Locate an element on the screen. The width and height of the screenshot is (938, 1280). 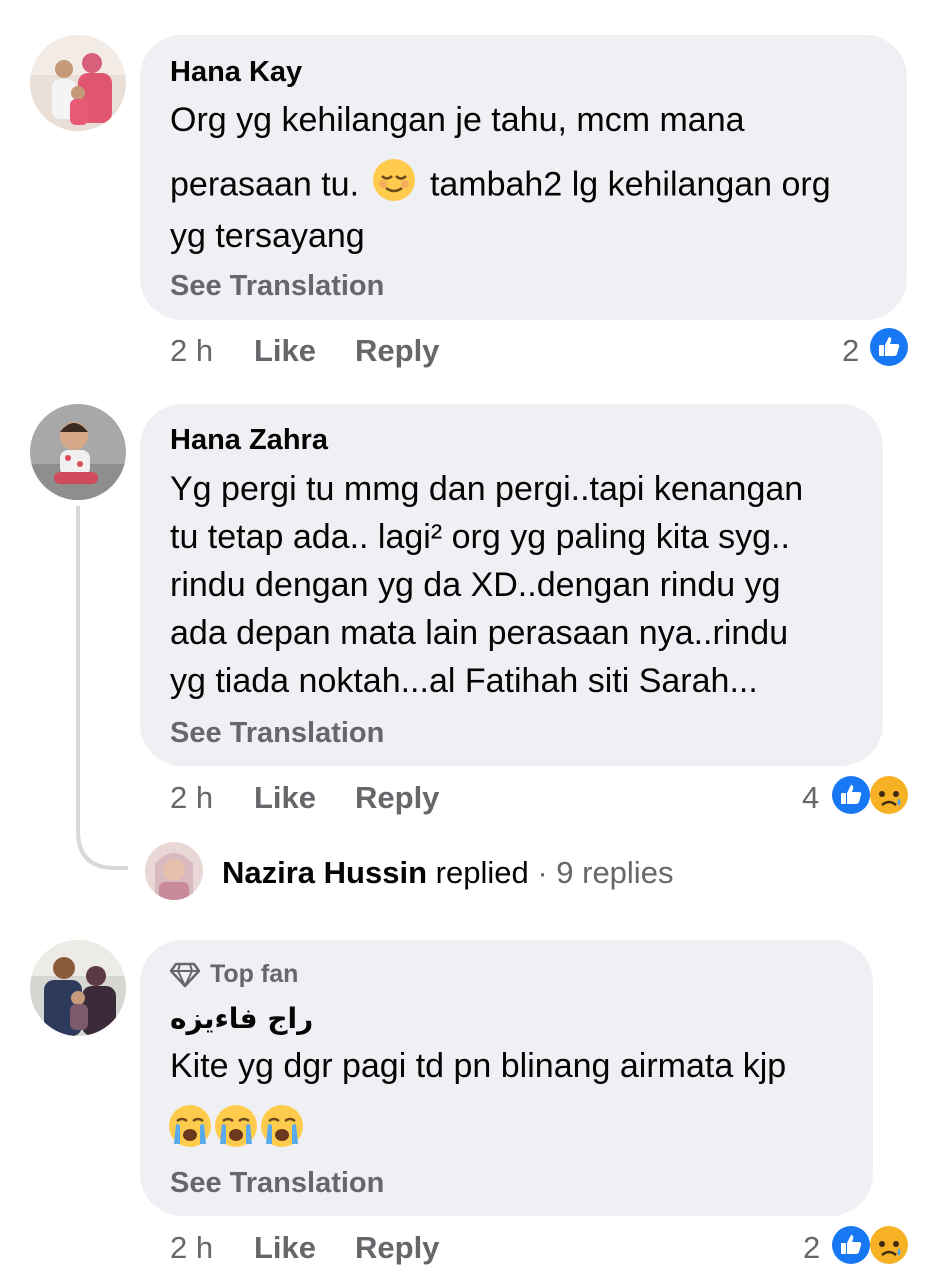
replies-summary: Nazira Hussin replied · 9 replies is located at coordinates (447, 873).